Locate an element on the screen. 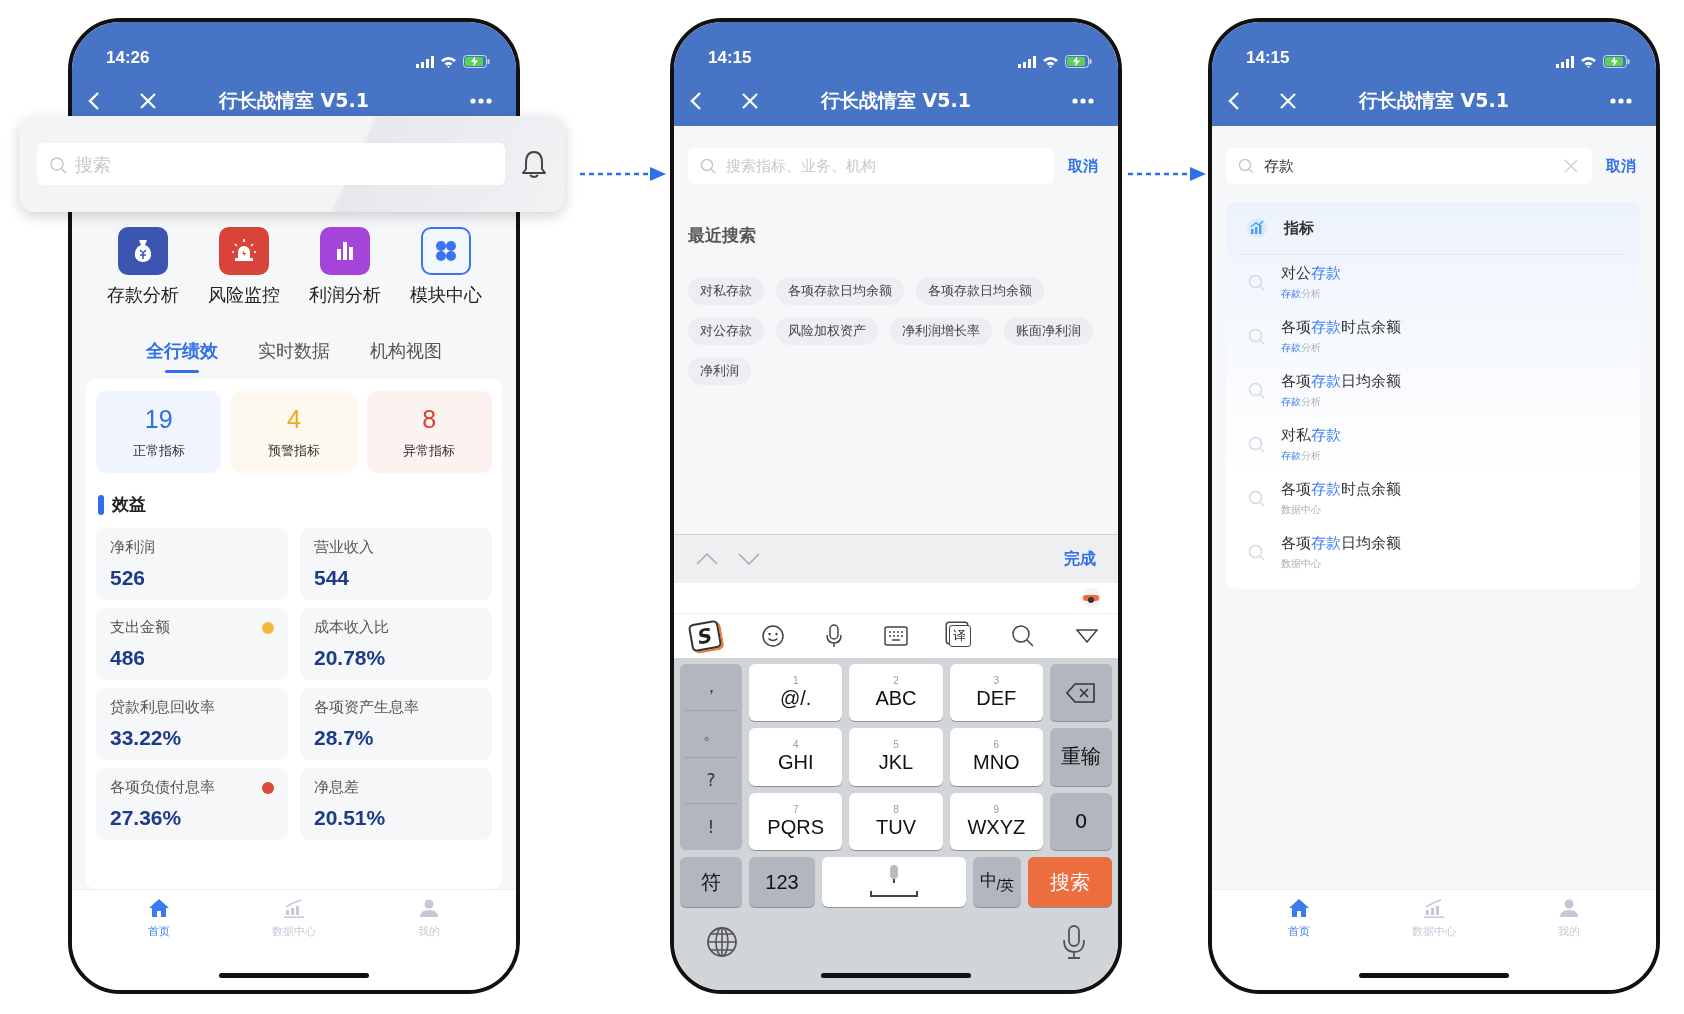 The height and width of the screenshot is (1014, 1684). result-source: 存款分析 is located at coordinates (1301, 455).